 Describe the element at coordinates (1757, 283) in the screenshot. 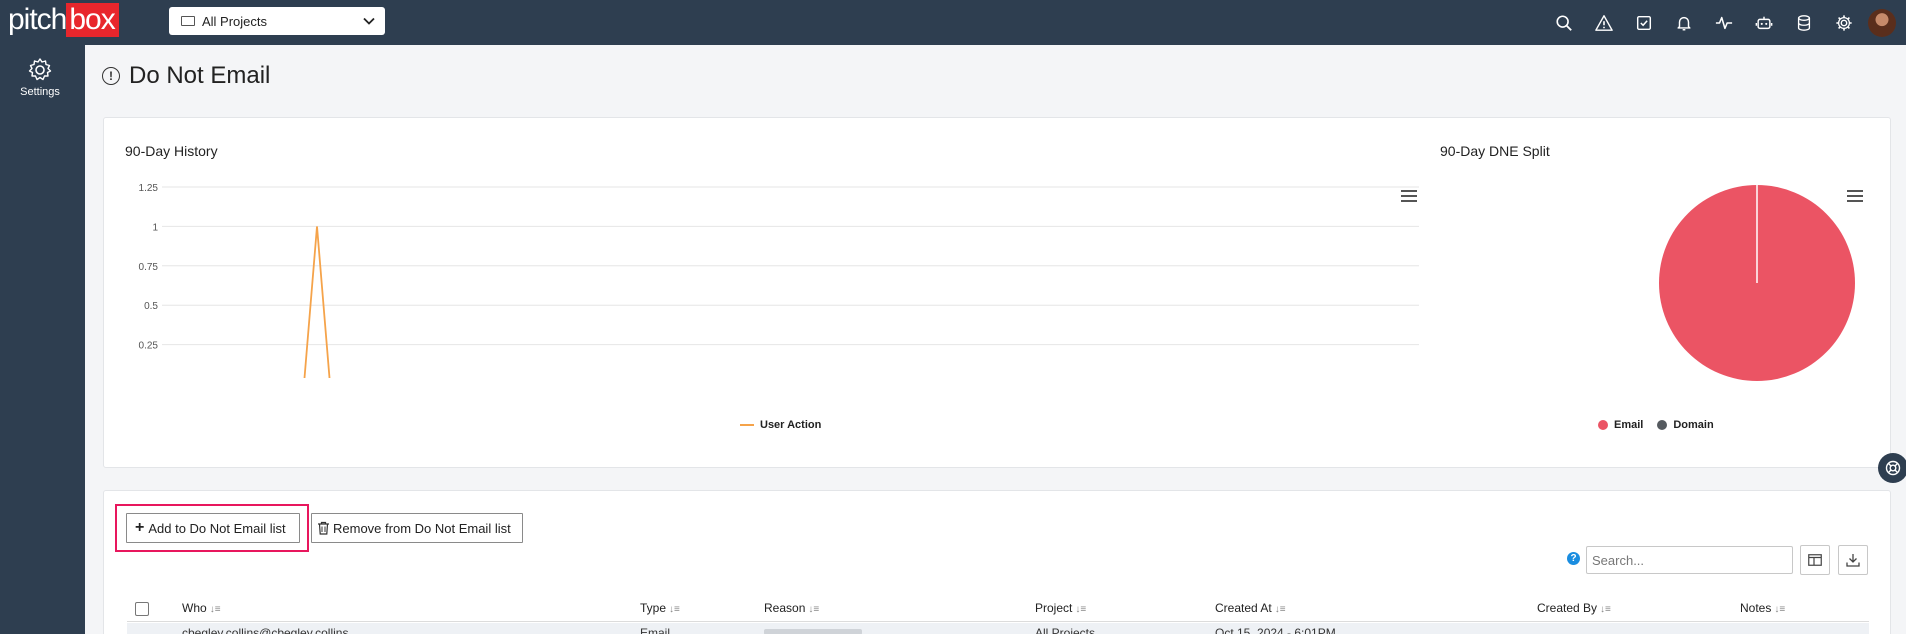

I see `split-pie-chart` at that location.